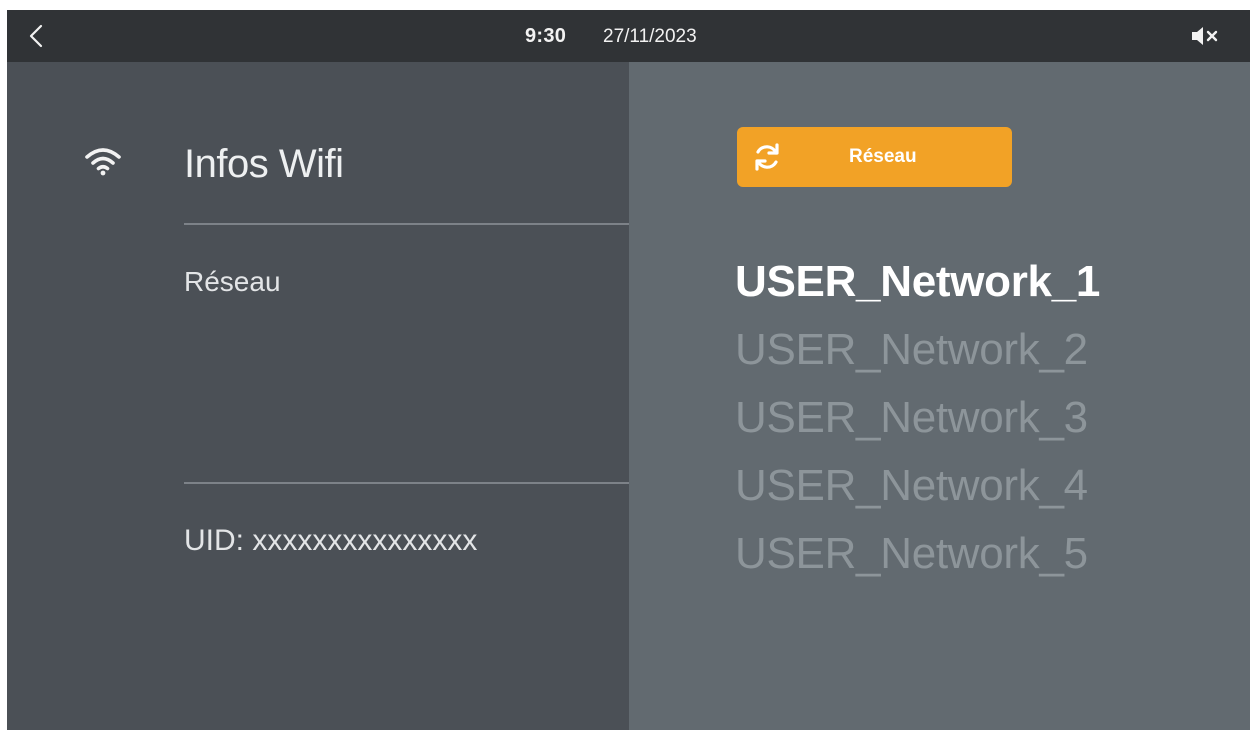 The width and height of the screenshot is (1256, 731). Describe the element at coordinates (103, 162) in the screenshot. I see `wifi-icon` at that location.